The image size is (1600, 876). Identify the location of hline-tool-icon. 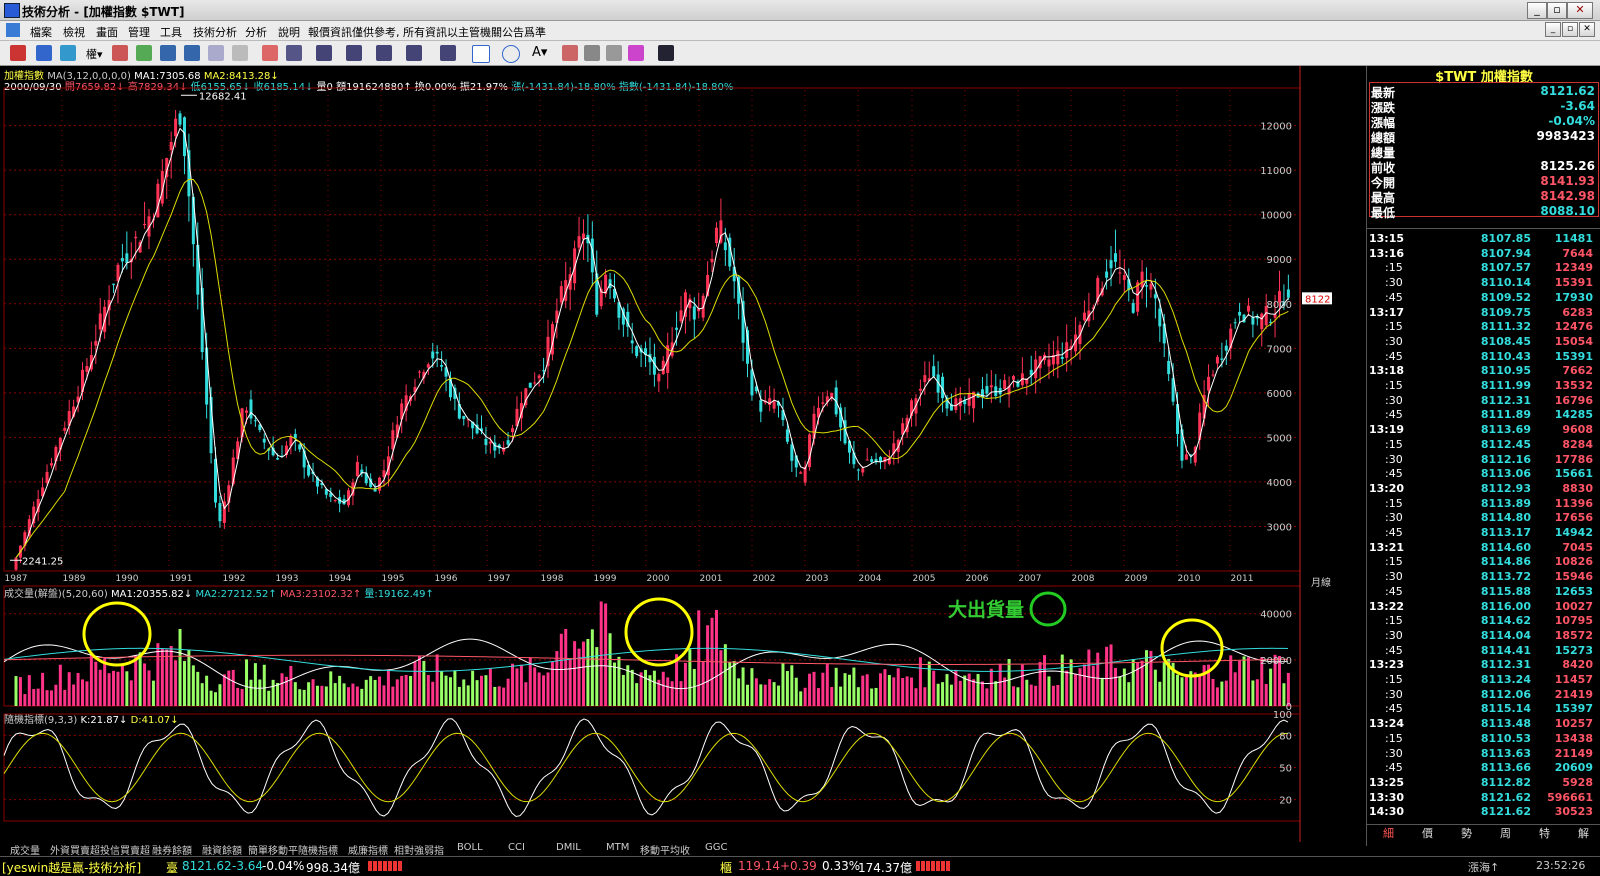
(324, 53).